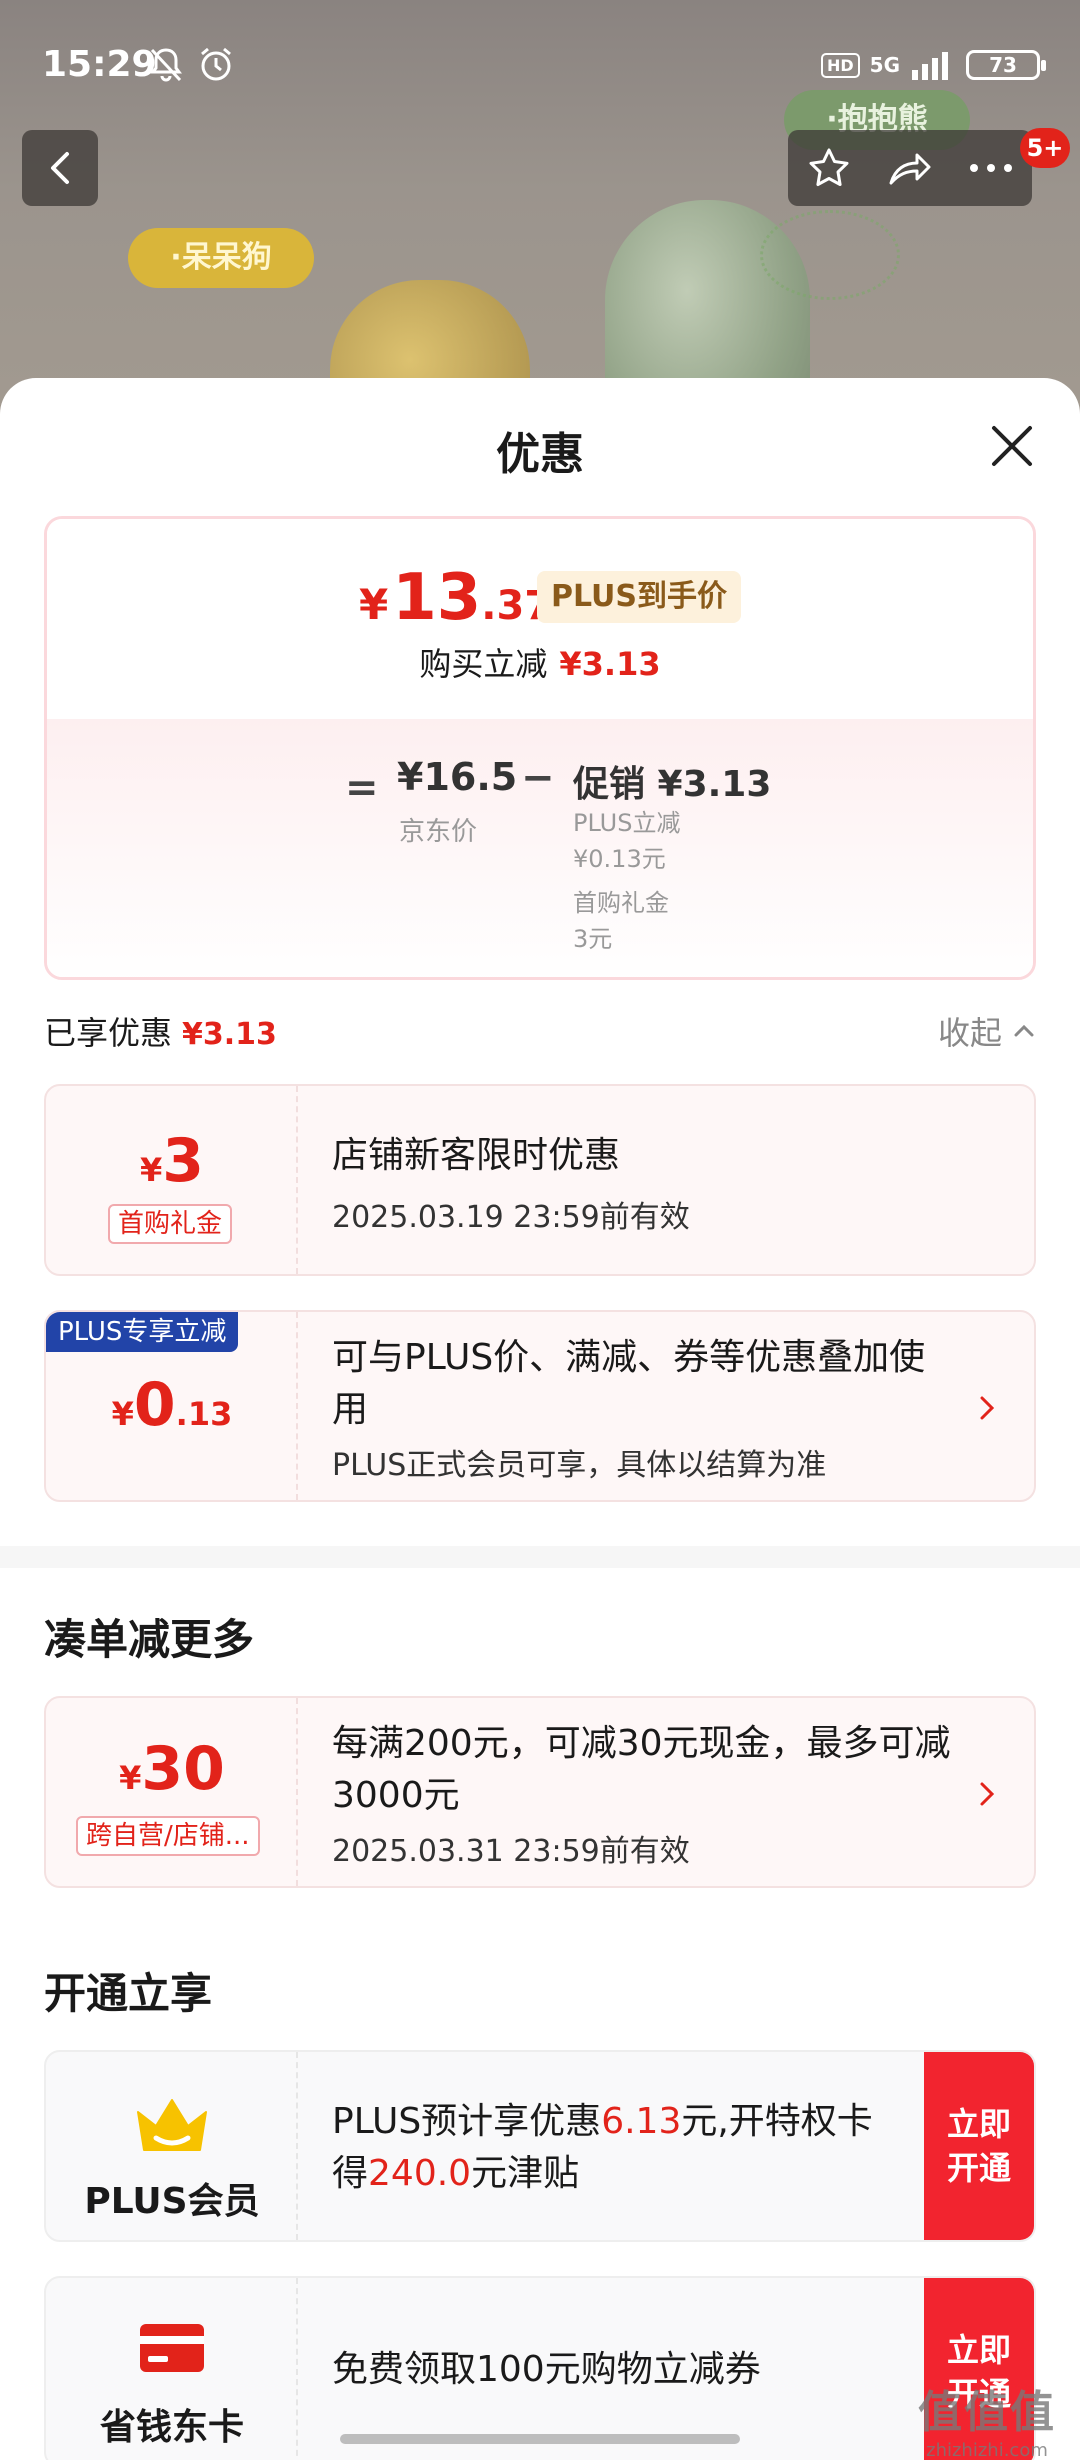 This screenshot has width=1080, height=2460. I want to click on open-plus-button: 立即开通, so click(979, 2146).